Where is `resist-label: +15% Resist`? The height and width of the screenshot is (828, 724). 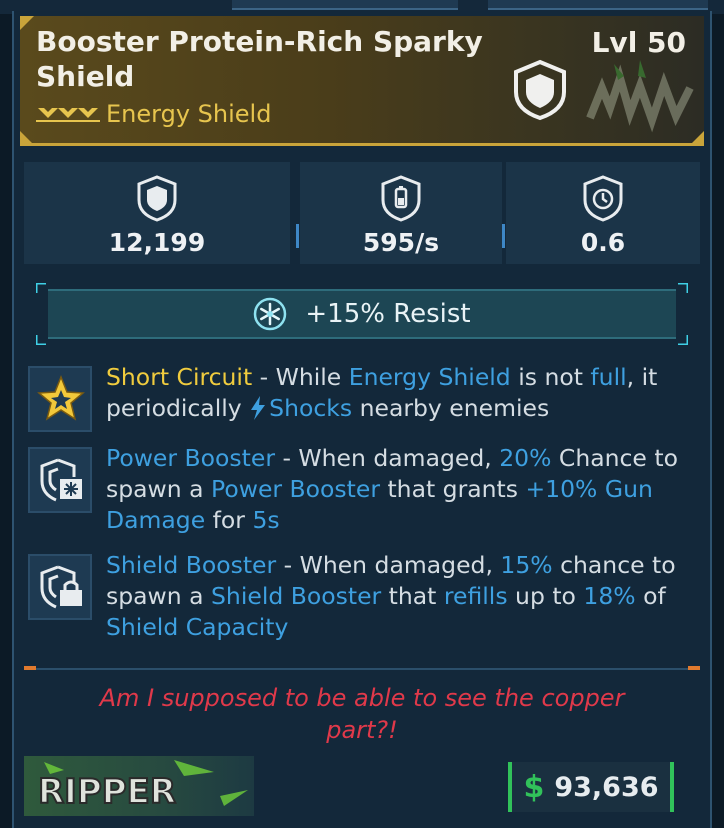 resist-label: +15% Resist is located at coordinates (388, 314).